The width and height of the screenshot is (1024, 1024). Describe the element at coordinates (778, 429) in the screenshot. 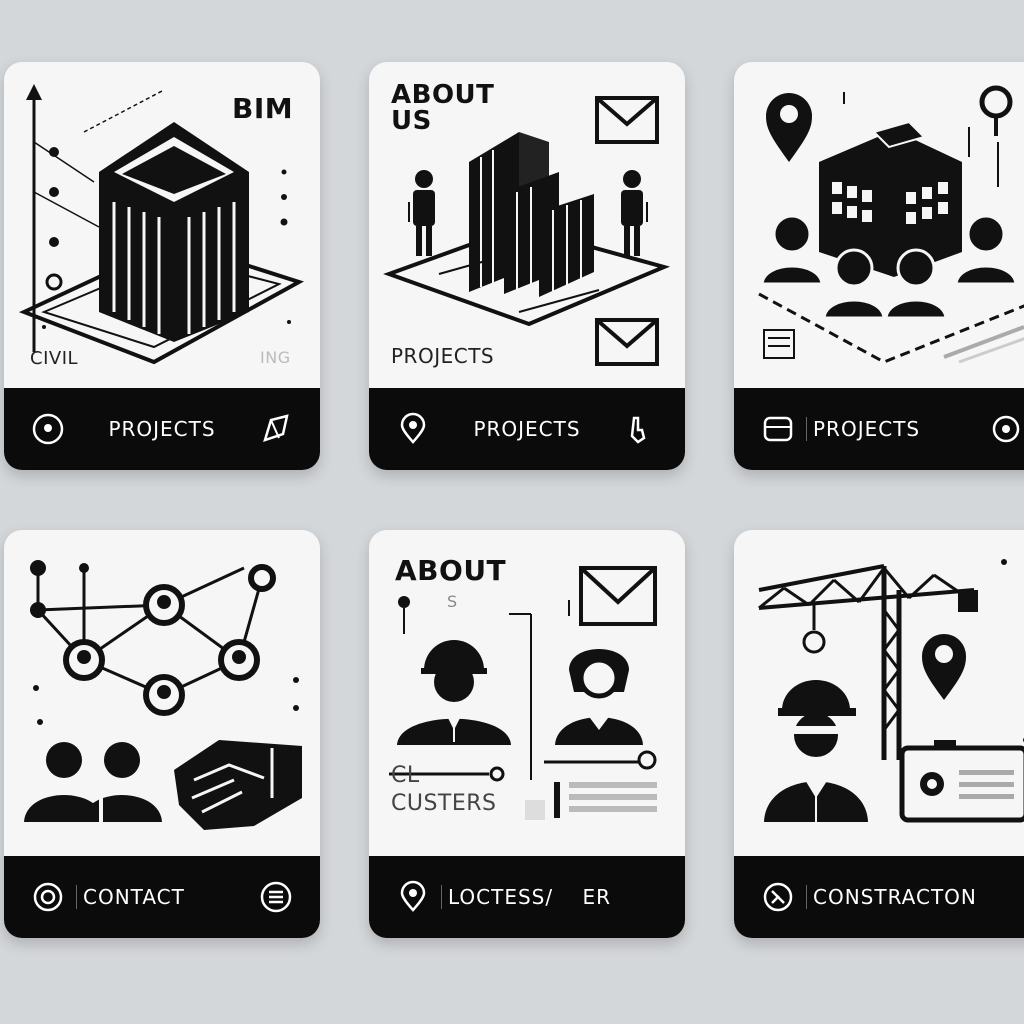

I see `box-icon` at that location.